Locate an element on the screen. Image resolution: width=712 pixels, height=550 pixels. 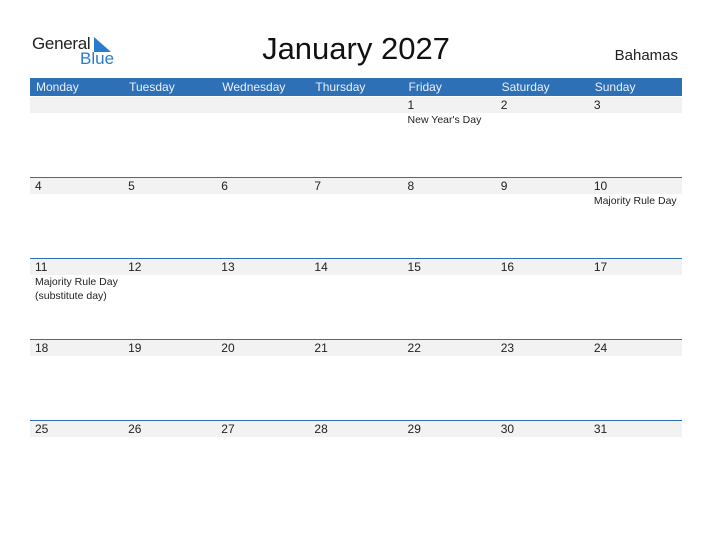
day-number: 18 is located at coordinates (42, 348).